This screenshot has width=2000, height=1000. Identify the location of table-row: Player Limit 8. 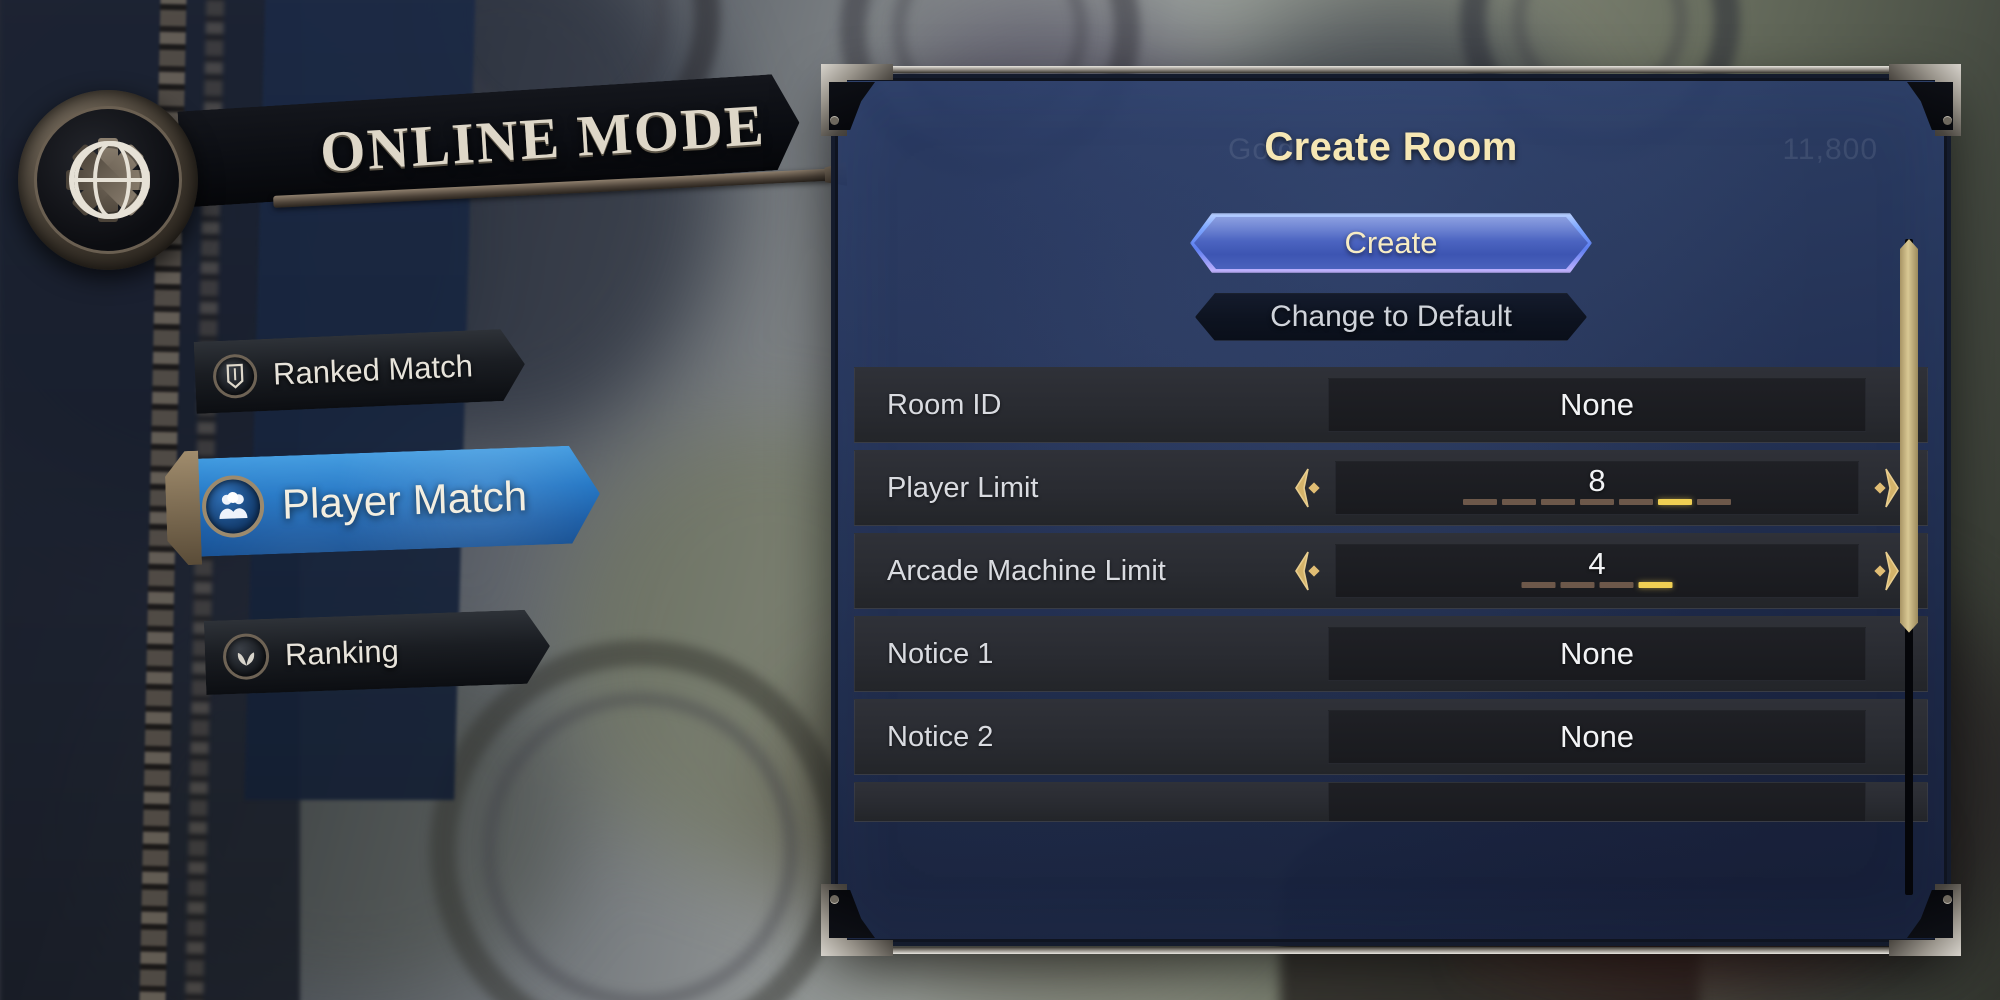
(1391, 488).